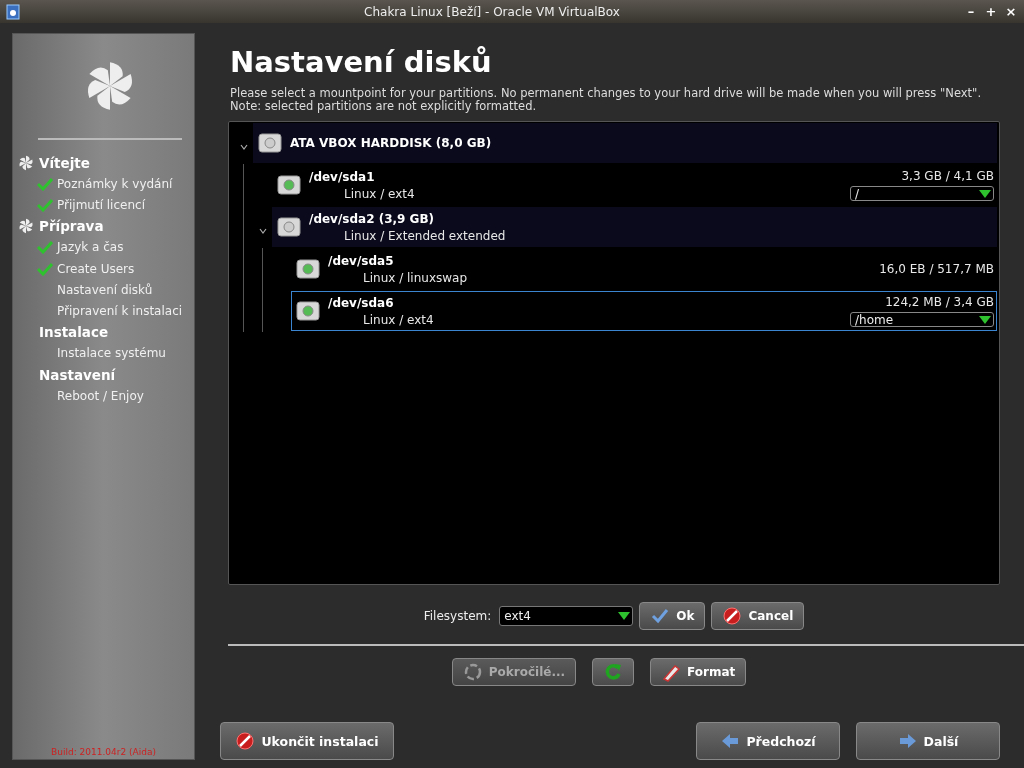  Describe the element at coordinates (971, 11) in the screenshot. I see `window-control: –` at that location.